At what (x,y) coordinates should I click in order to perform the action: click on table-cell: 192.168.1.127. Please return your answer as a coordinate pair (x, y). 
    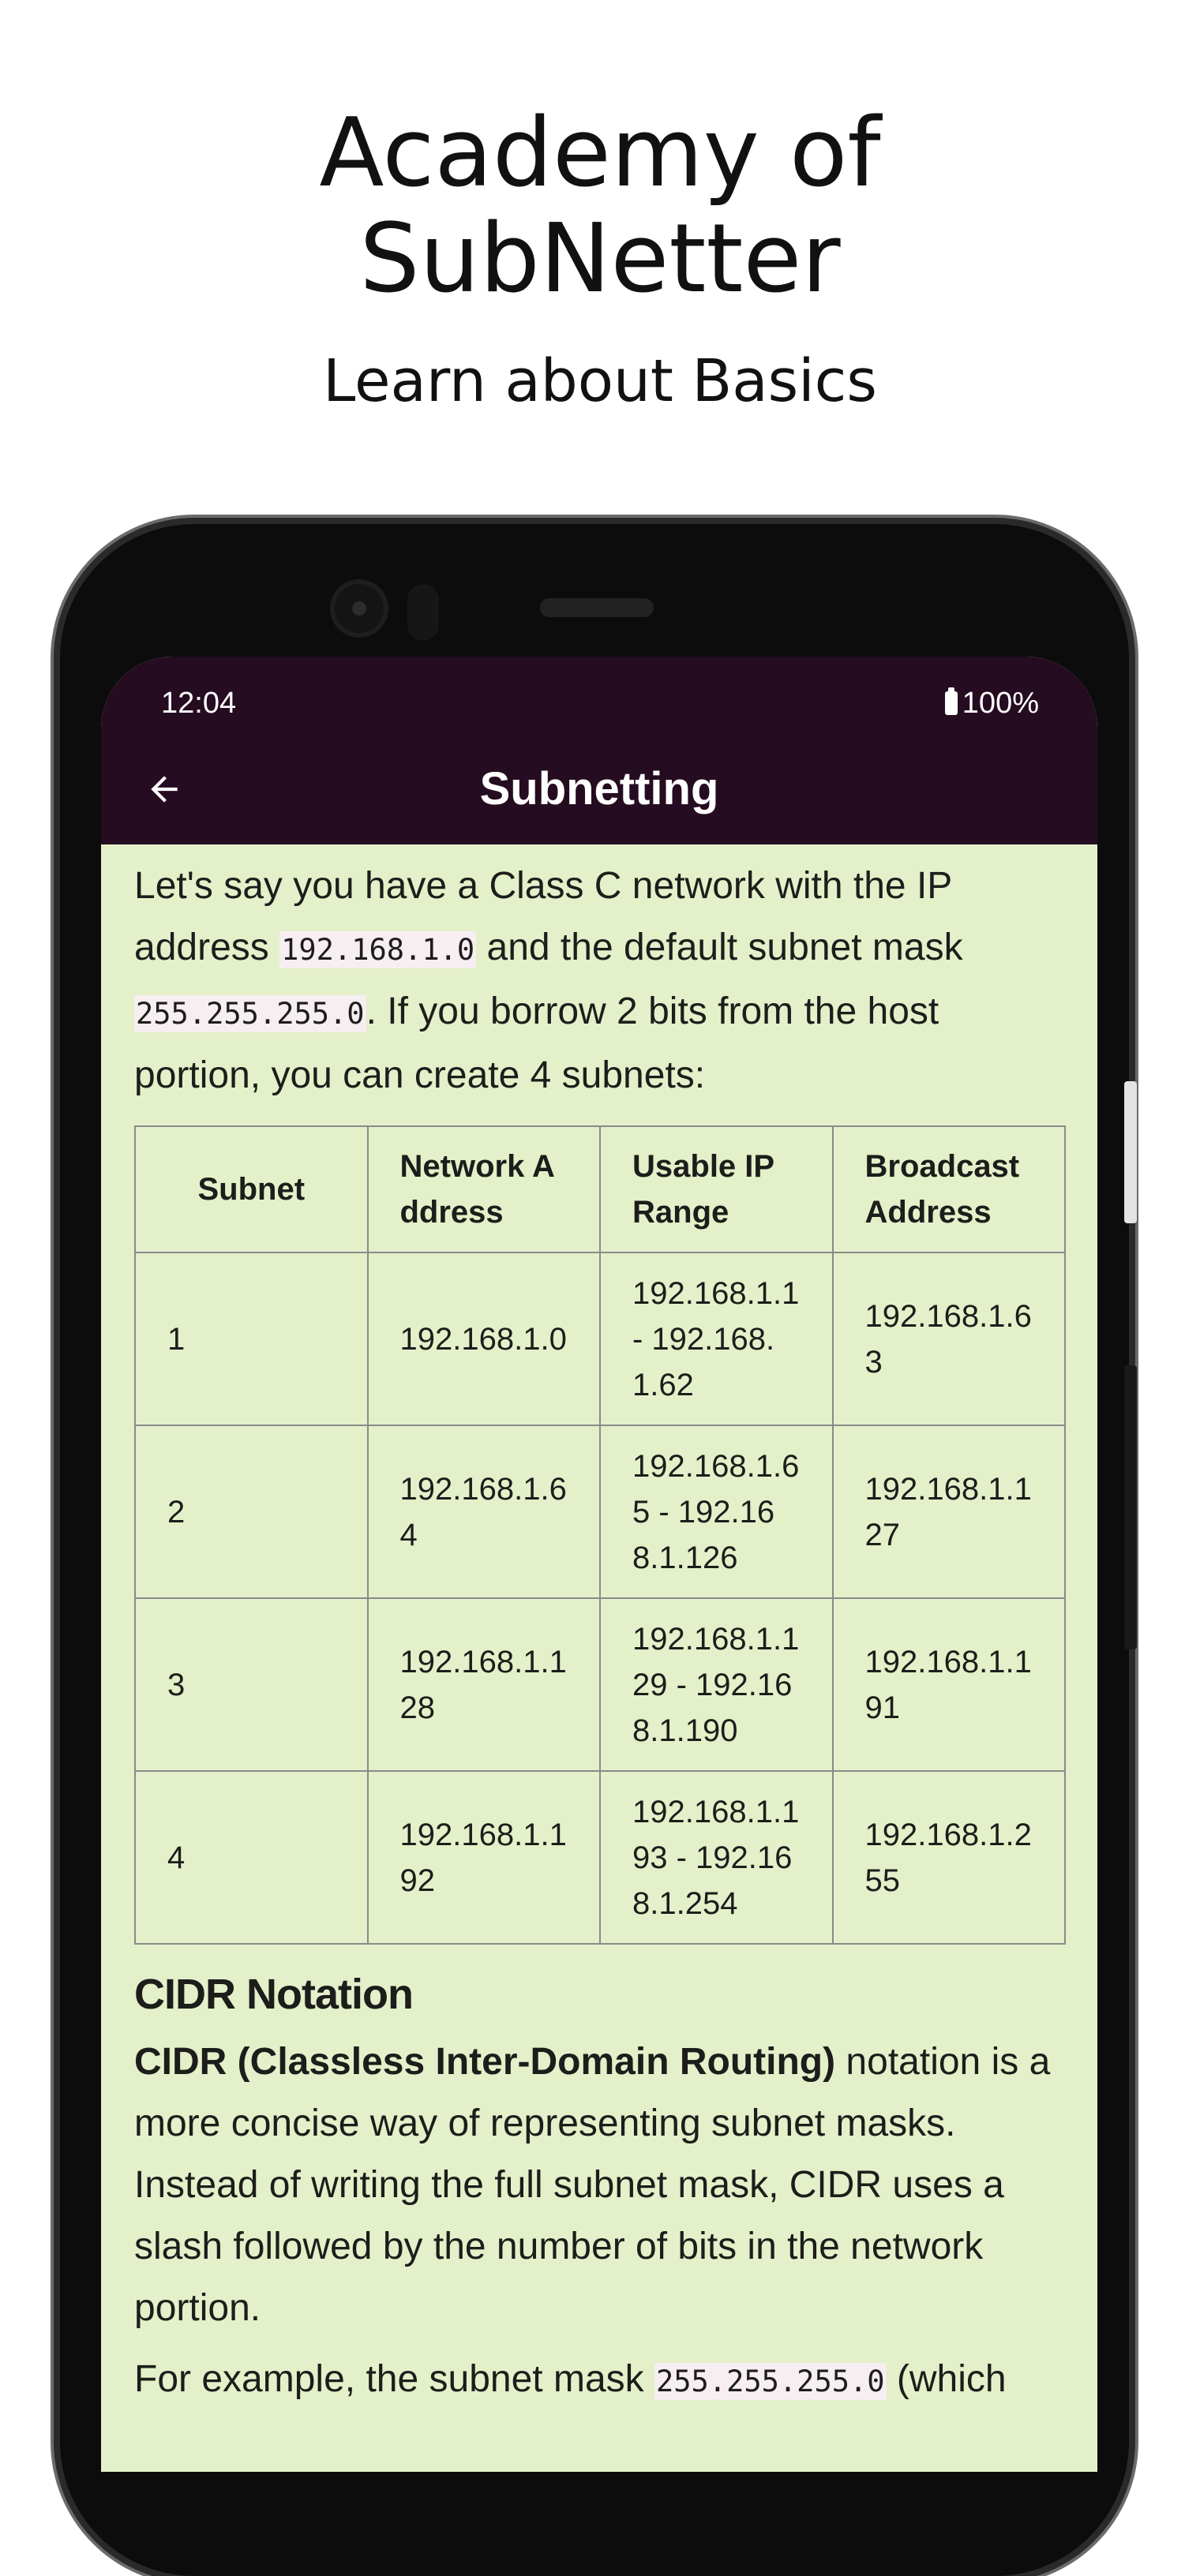
    Looking at the image, I should click on (948, 1512).